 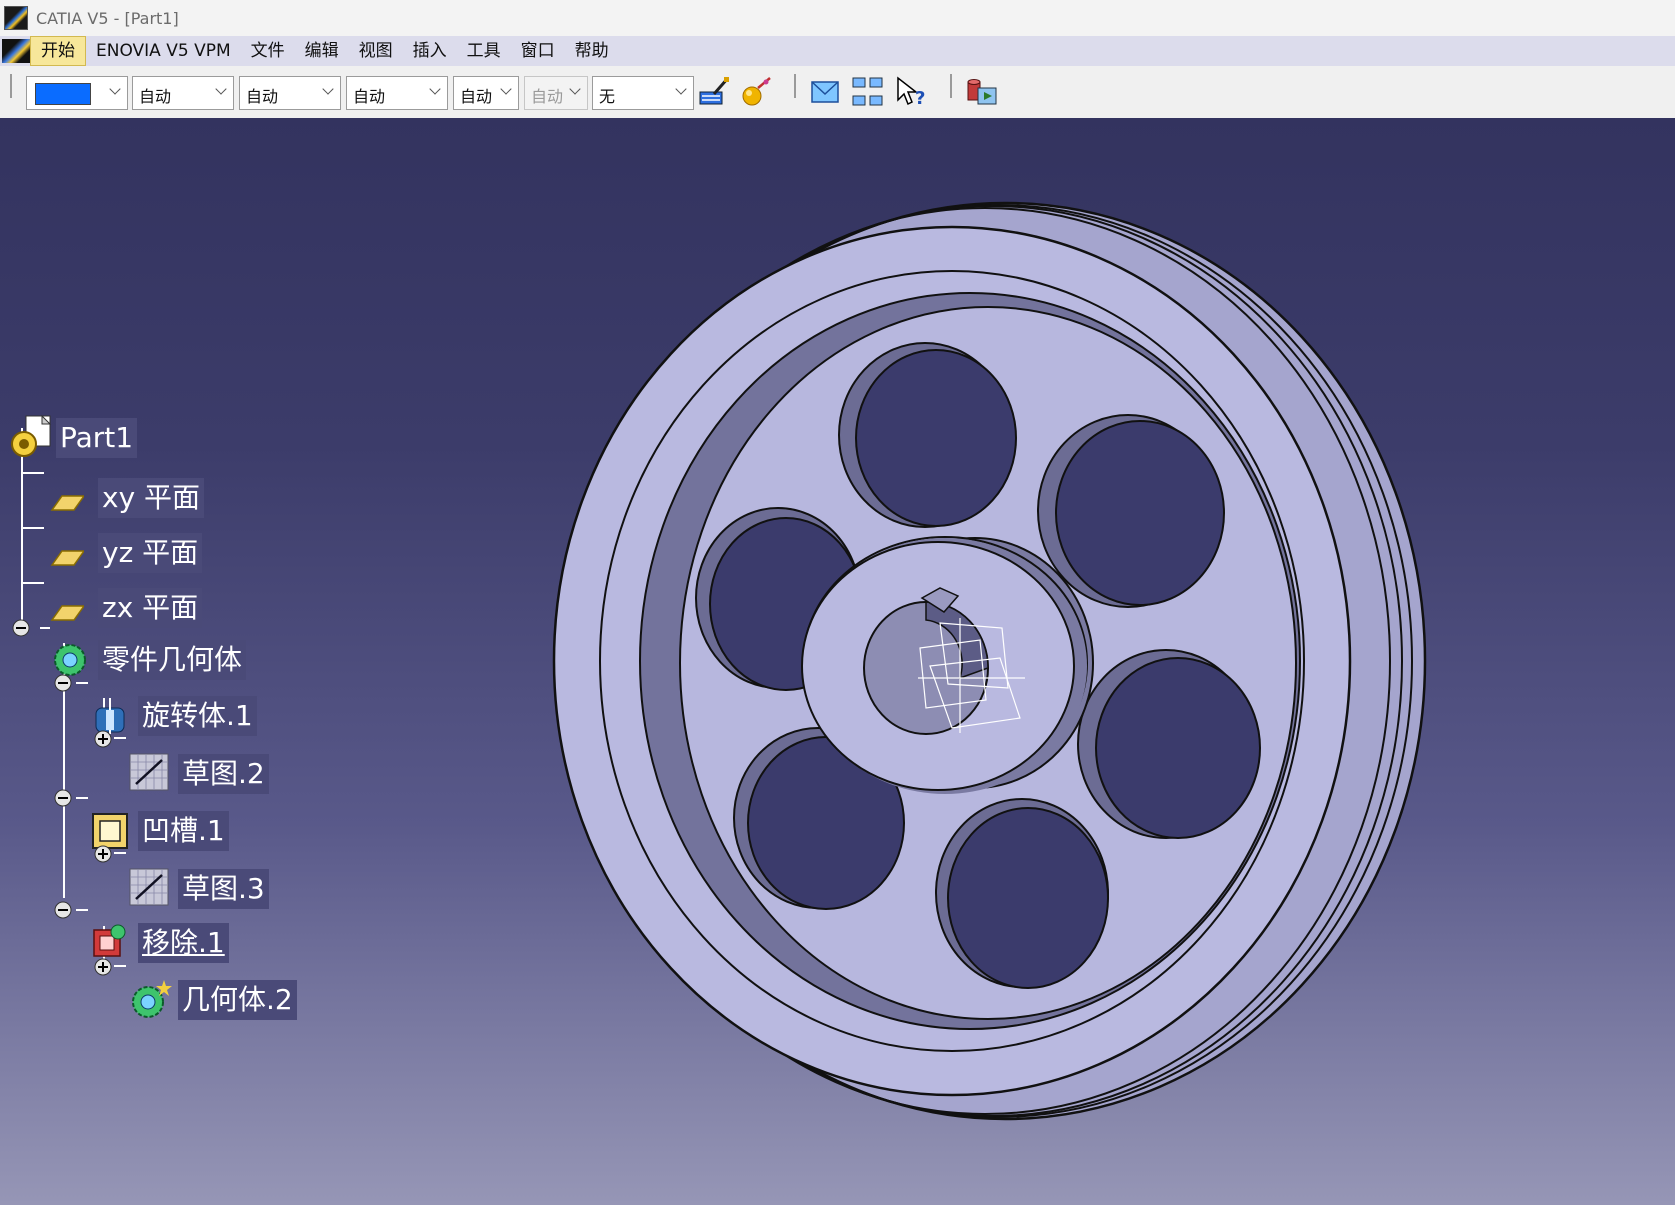 What do you see at coordinates (837, 18) in the screenshot?
I see `title-bar: CATIA V5 - [Part1]` at bounding box center [837, 18].